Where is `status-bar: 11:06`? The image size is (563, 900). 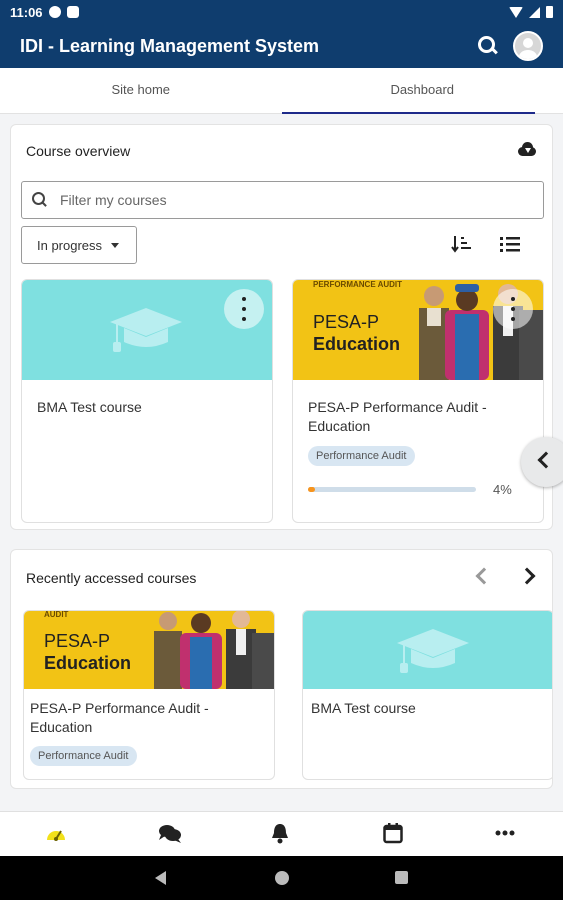 status-bar: 11:06 is located at coordinates (281, 12).